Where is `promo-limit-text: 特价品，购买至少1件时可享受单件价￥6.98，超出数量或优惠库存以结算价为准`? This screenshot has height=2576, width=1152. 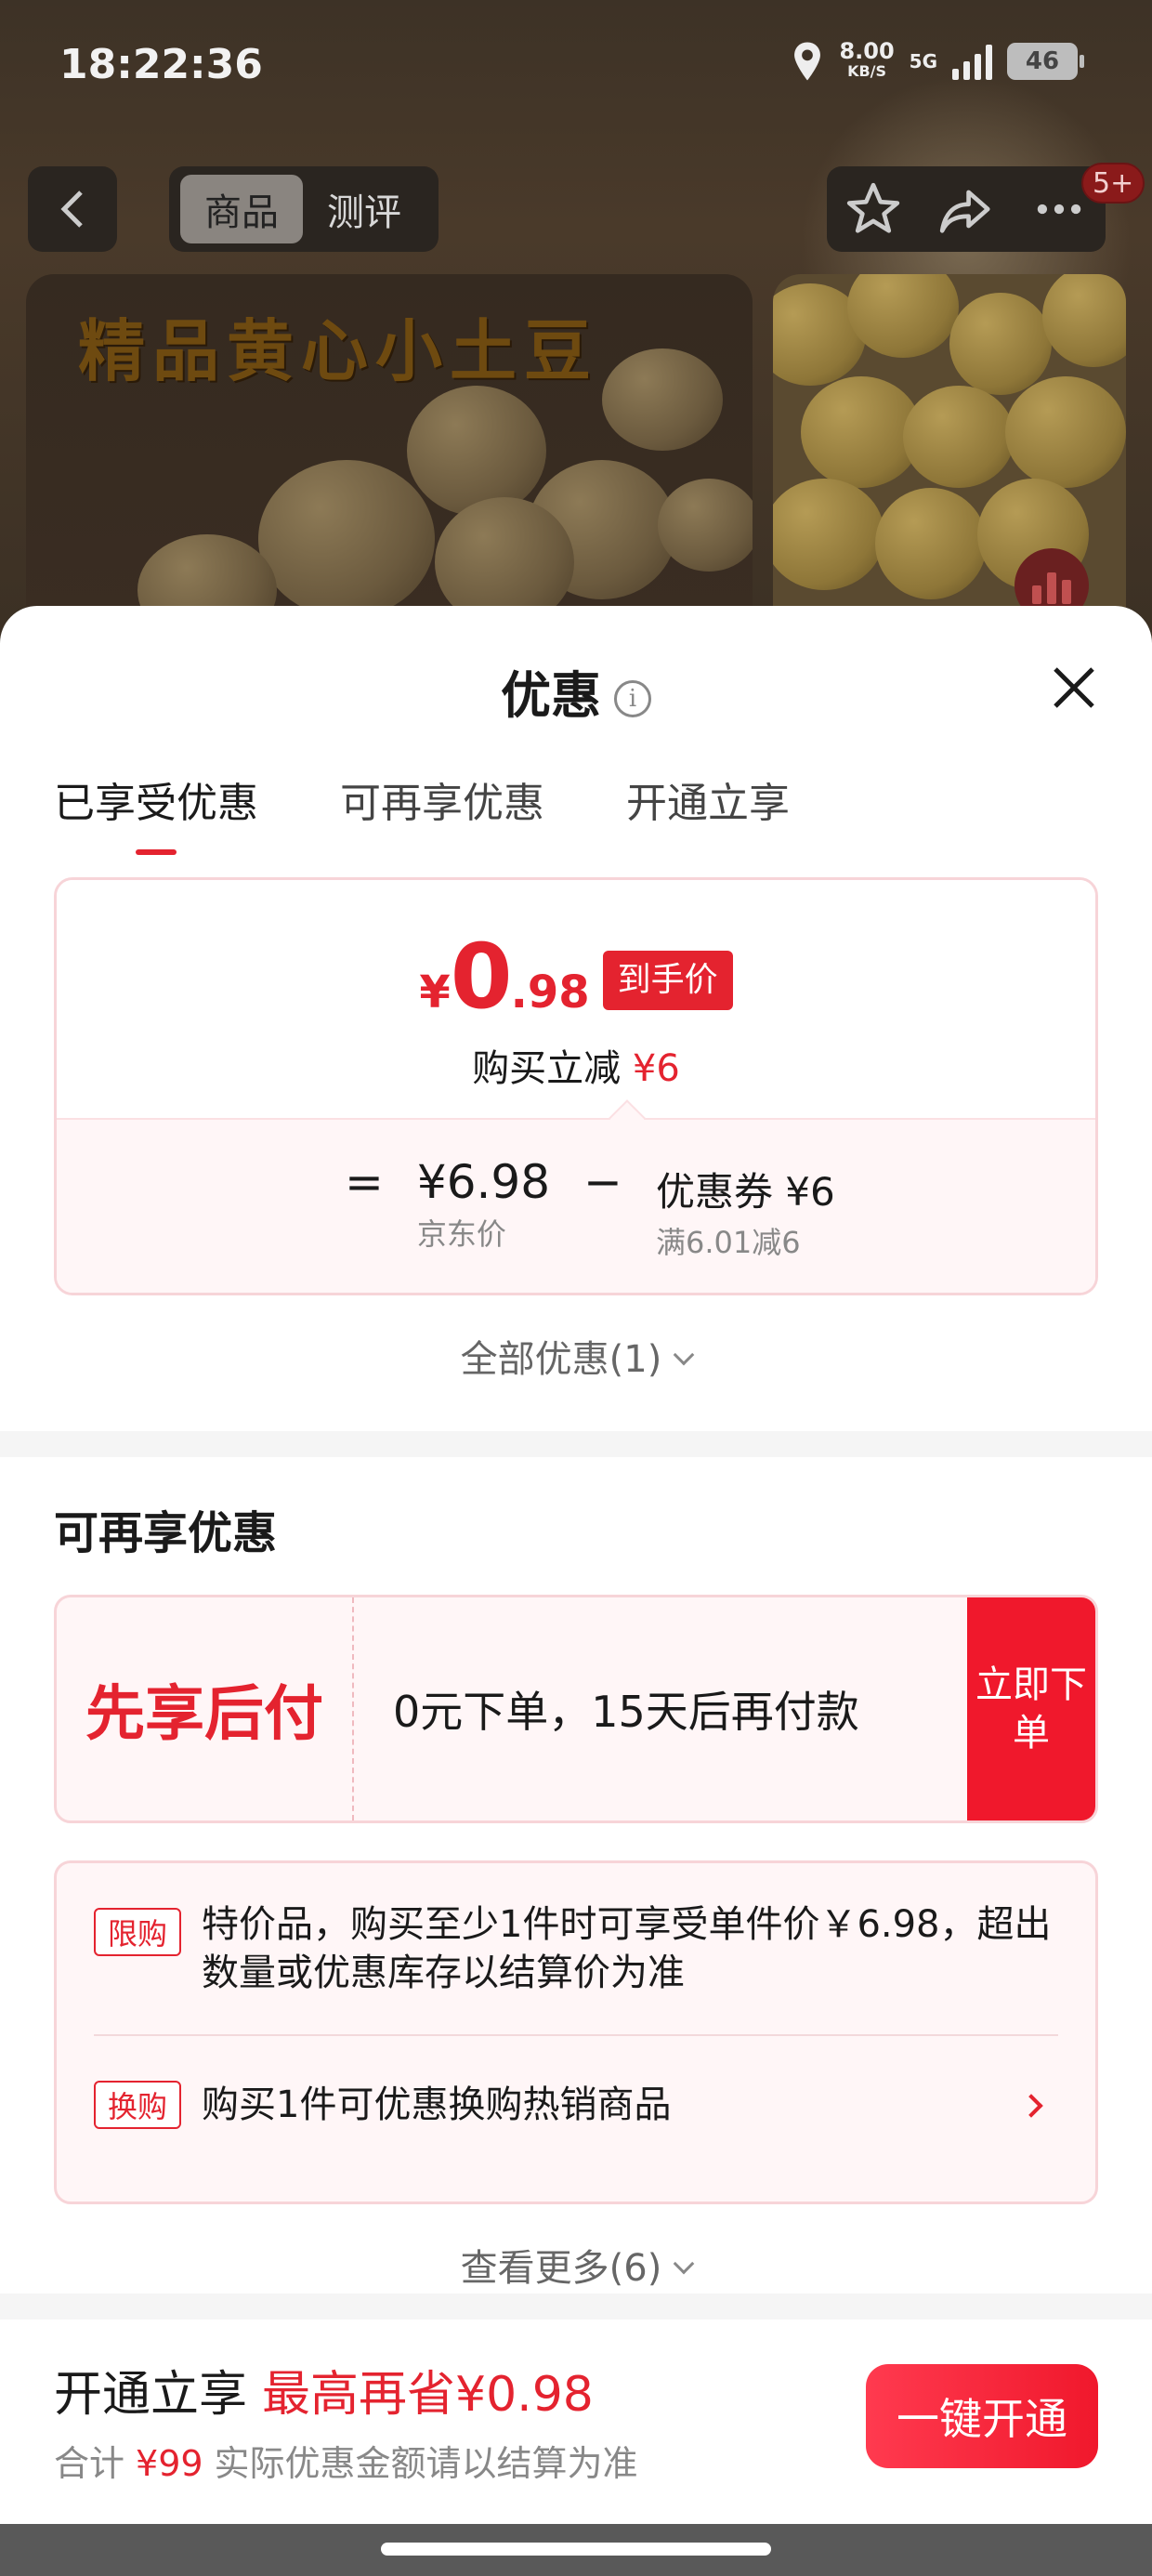
promo-limit-text: 特价品，购买至少1件时可享受单件价￥6.98，超出数量或优惠库存以结算价为准 is located at coordinates (627, 1948).